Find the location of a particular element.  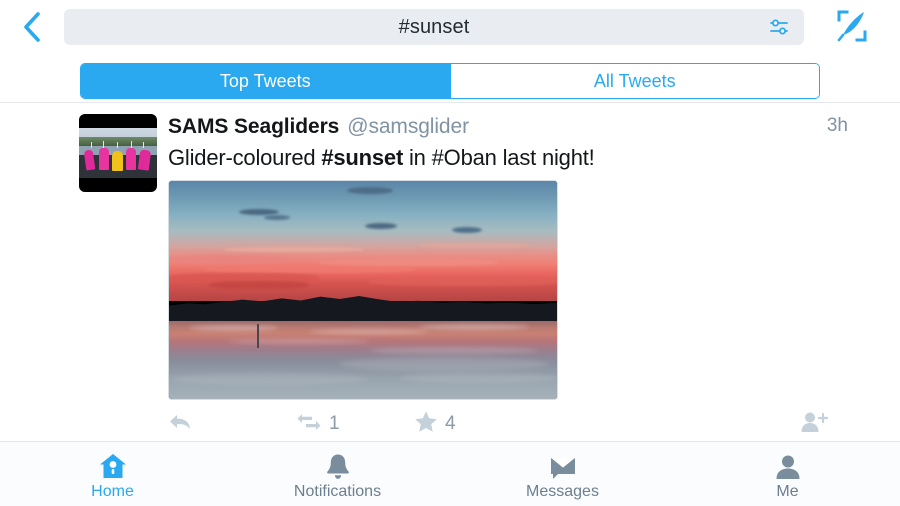

nav-item-me-label: Me is located at coordinates (787, 491).